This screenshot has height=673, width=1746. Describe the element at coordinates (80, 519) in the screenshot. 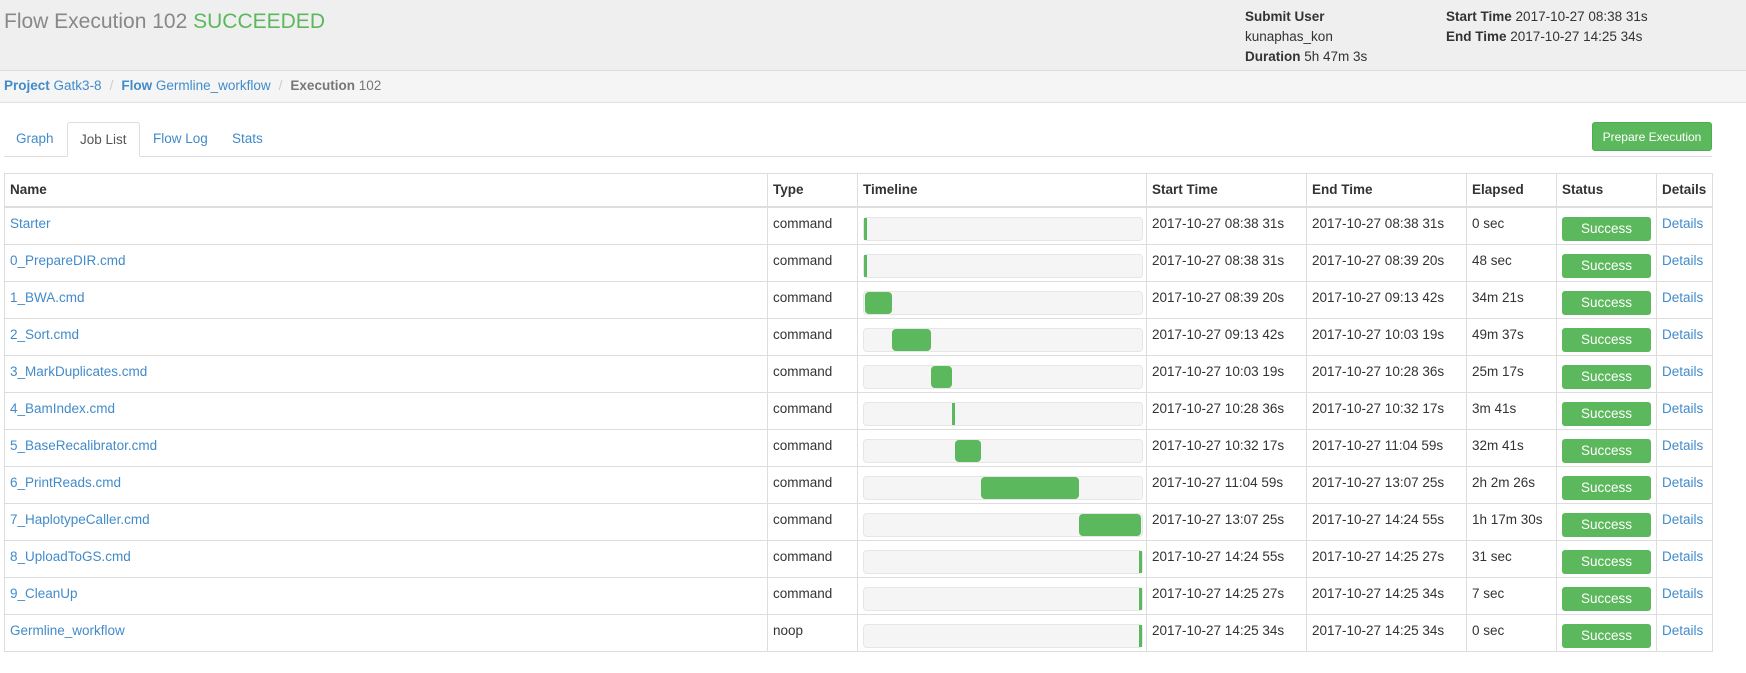

I see `job-name-link: 7_HaplotypeCaller.cmd` at that location.